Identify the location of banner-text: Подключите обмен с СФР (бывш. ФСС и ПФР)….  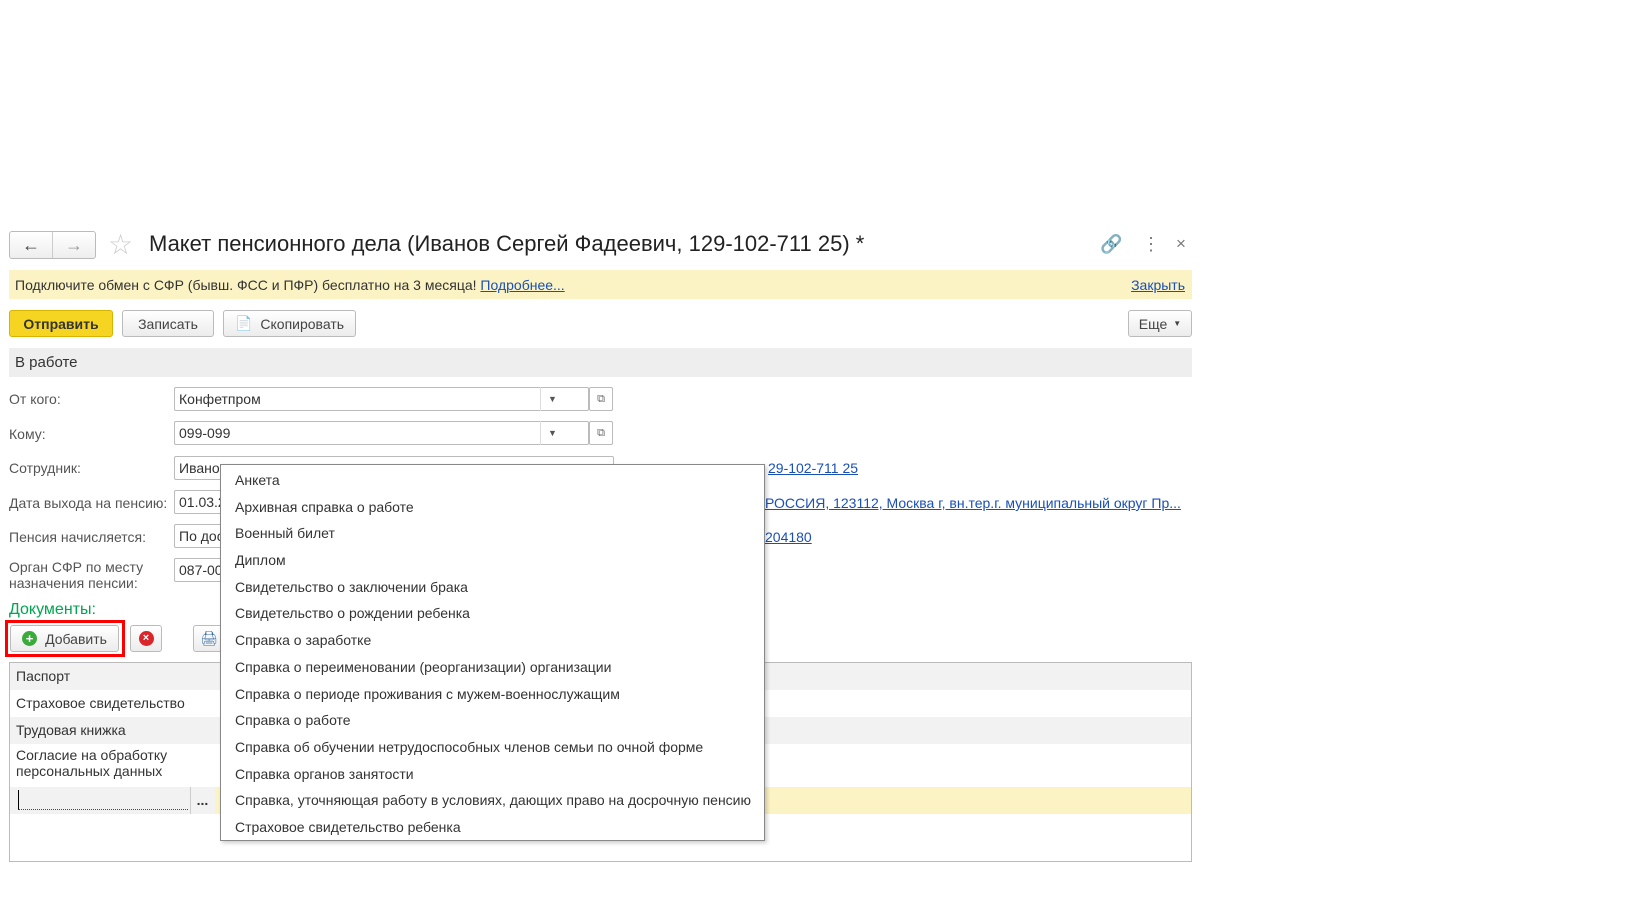
(246, 284).